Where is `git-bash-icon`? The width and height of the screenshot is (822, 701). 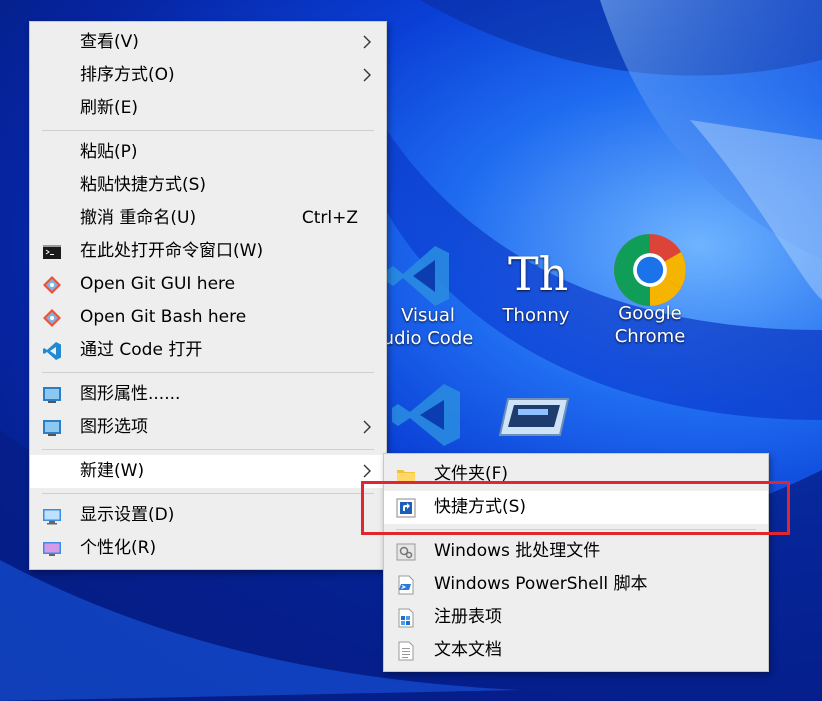
git-bash-icon is located at coordinates (52, 318).